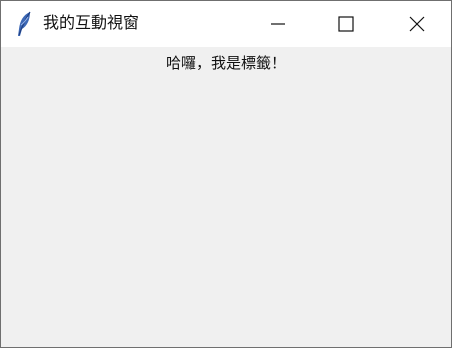 Image resolution: width=452 pixels, height=348 pixels. What do you see at coordinates (91, 22) in the screenshot?
I see `window-title: 我的互動視窗` at bounding box center [91, 22].